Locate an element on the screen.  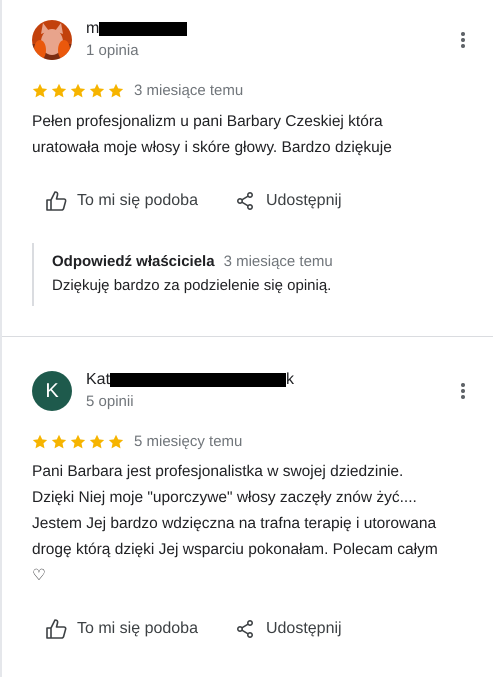
owner-reply-date: 3 miesiące temu is located at coordinates (278, 262).